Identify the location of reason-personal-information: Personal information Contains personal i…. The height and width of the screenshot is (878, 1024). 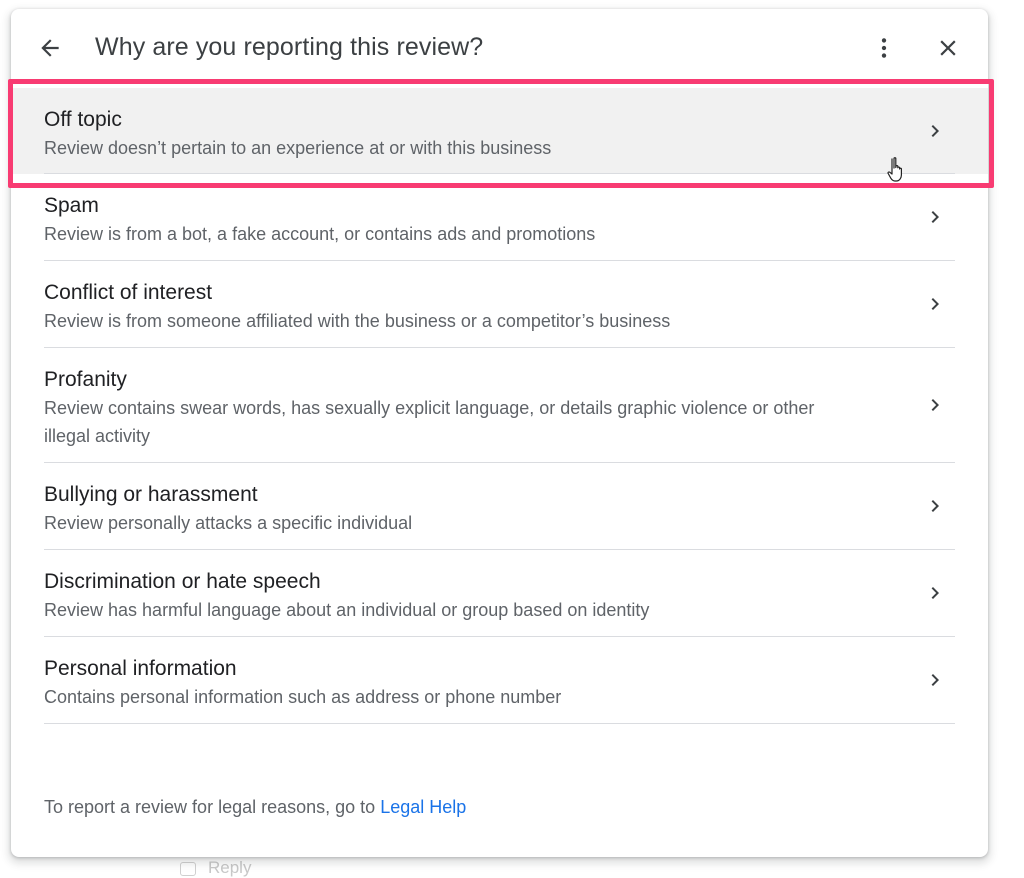
(499, 680).